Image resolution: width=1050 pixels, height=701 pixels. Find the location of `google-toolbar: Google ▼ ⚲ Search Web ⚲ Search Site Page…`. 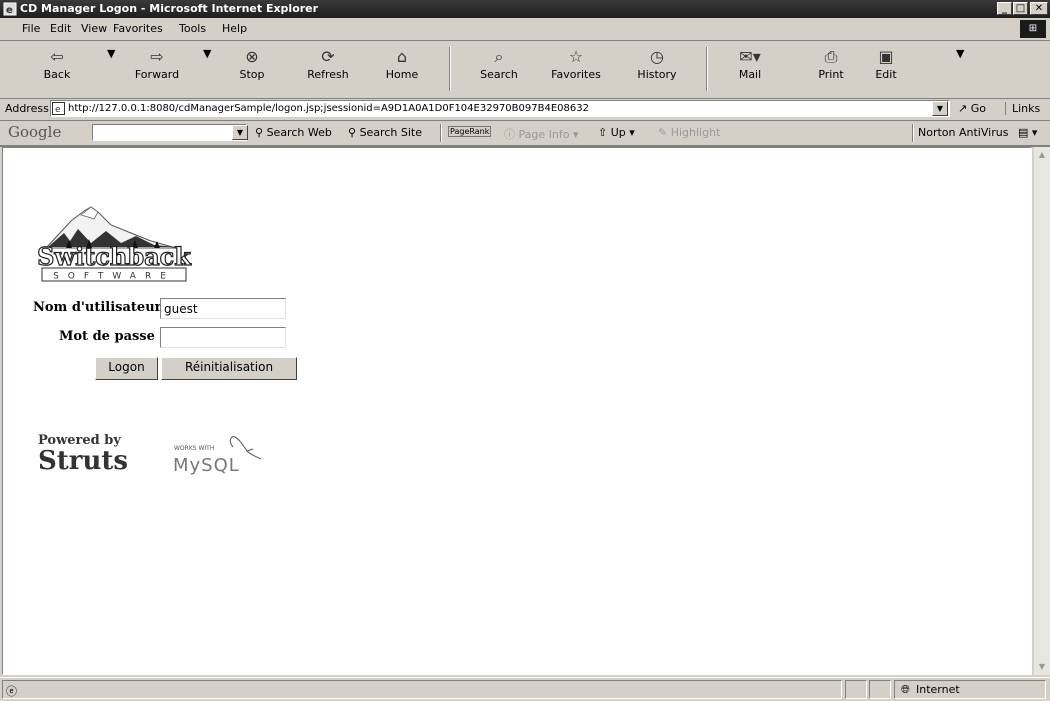

google-toolbar: Google ▼ ⚲ Search Web ⚲ Search Site Page… is located at coordinates (525, 134).